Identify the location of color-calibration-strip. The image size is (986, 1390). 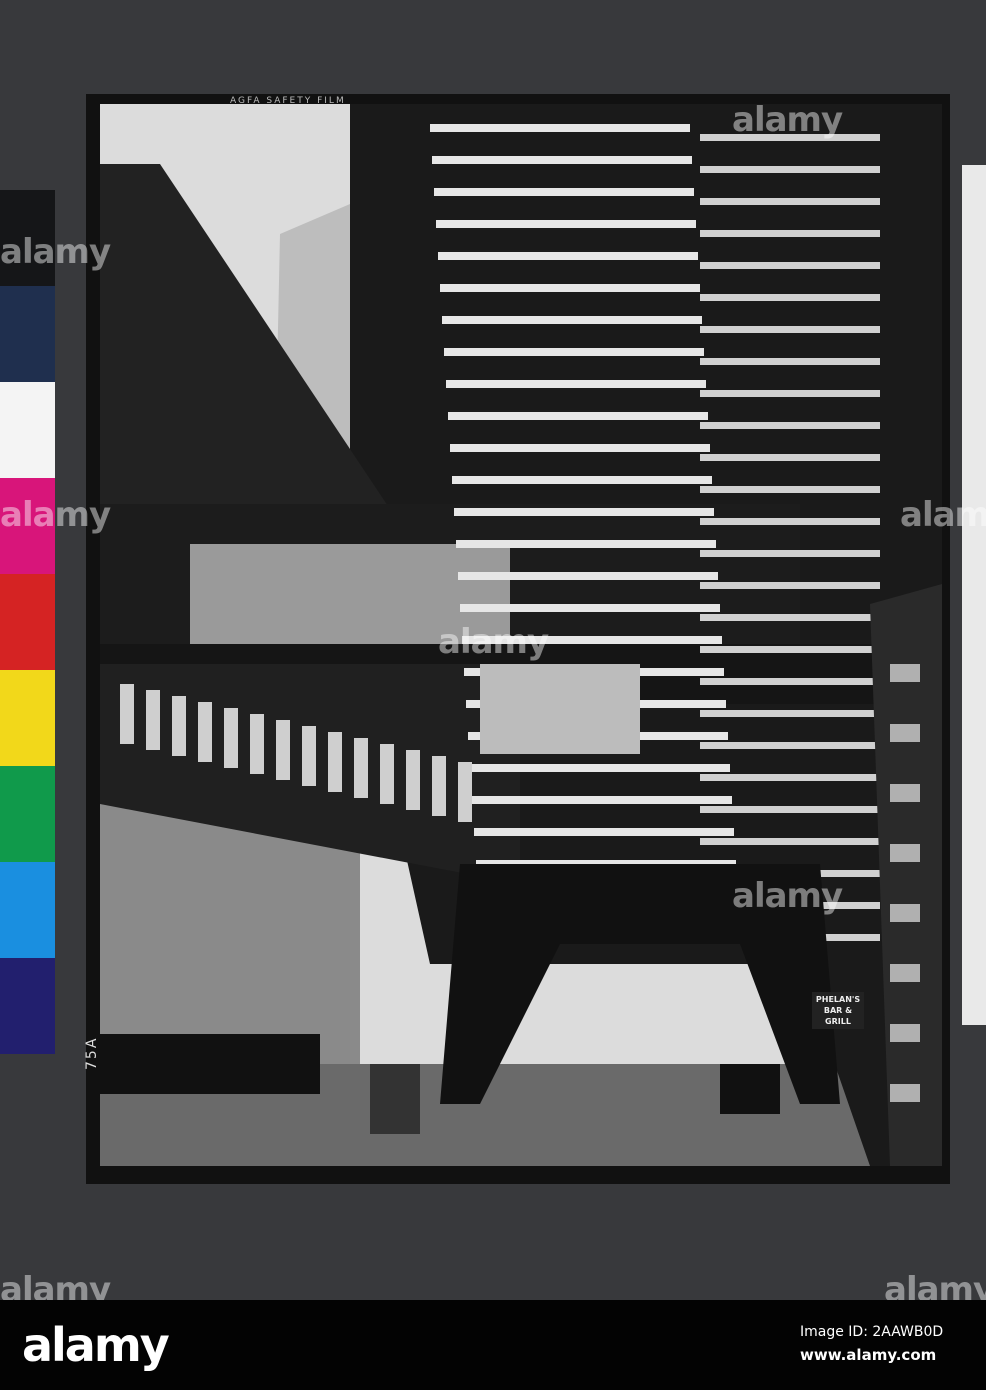
(27, 622).